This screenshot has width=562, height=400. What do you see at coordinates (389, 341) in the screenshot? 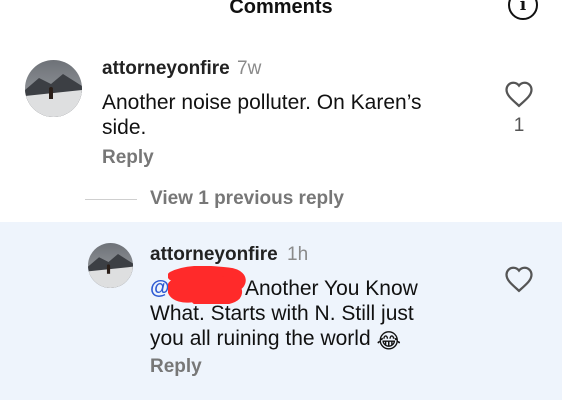
I see `laughing-emoji-icon: 😂` at bounding box center [389, 341].